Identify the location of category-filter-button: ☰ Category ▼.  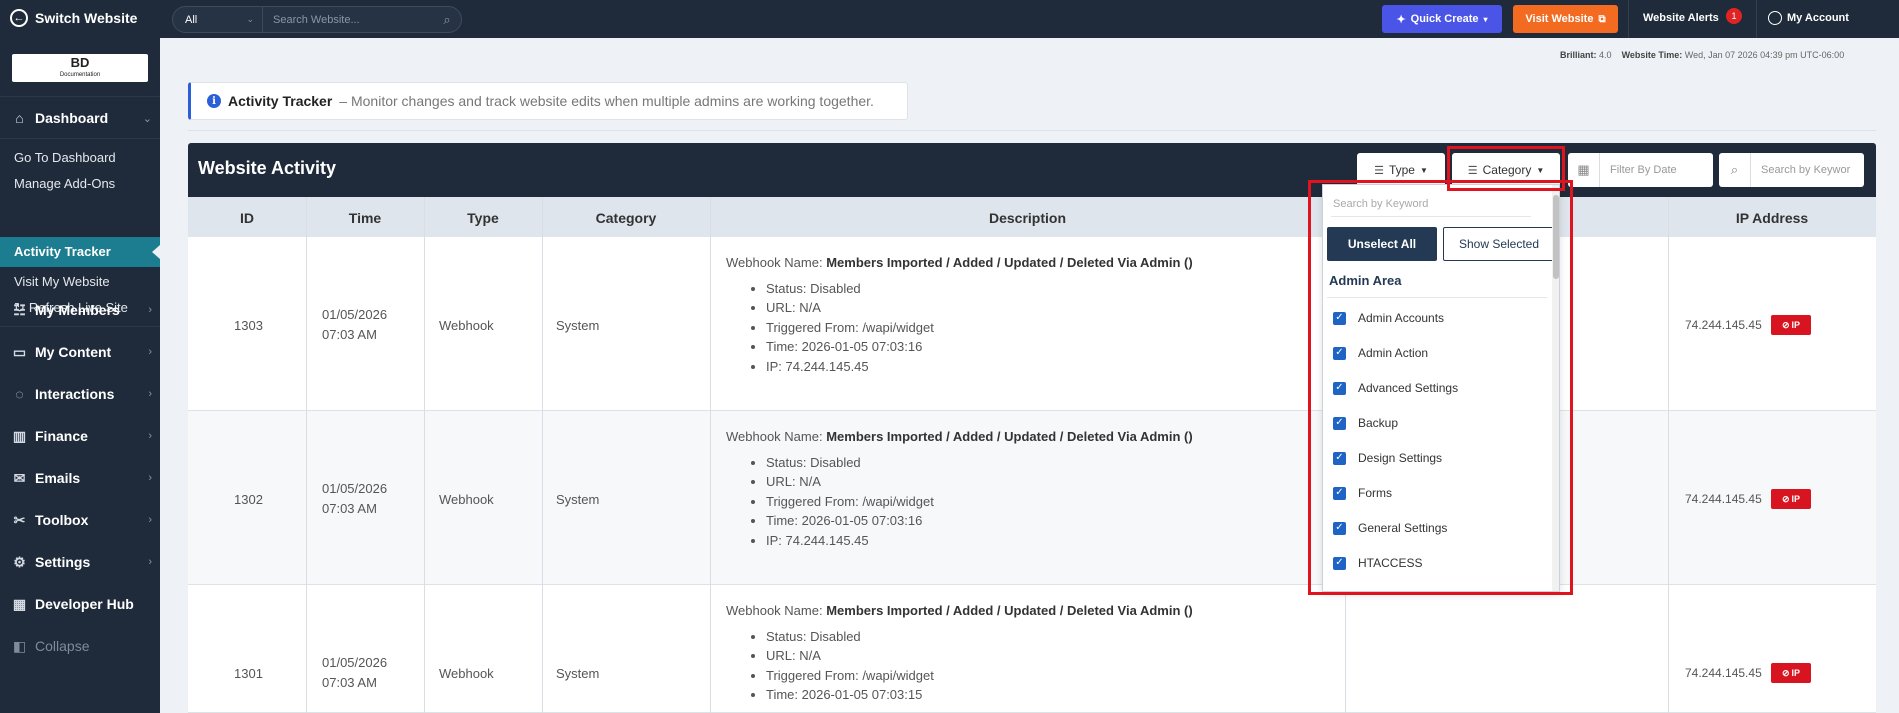
(1506, 170).